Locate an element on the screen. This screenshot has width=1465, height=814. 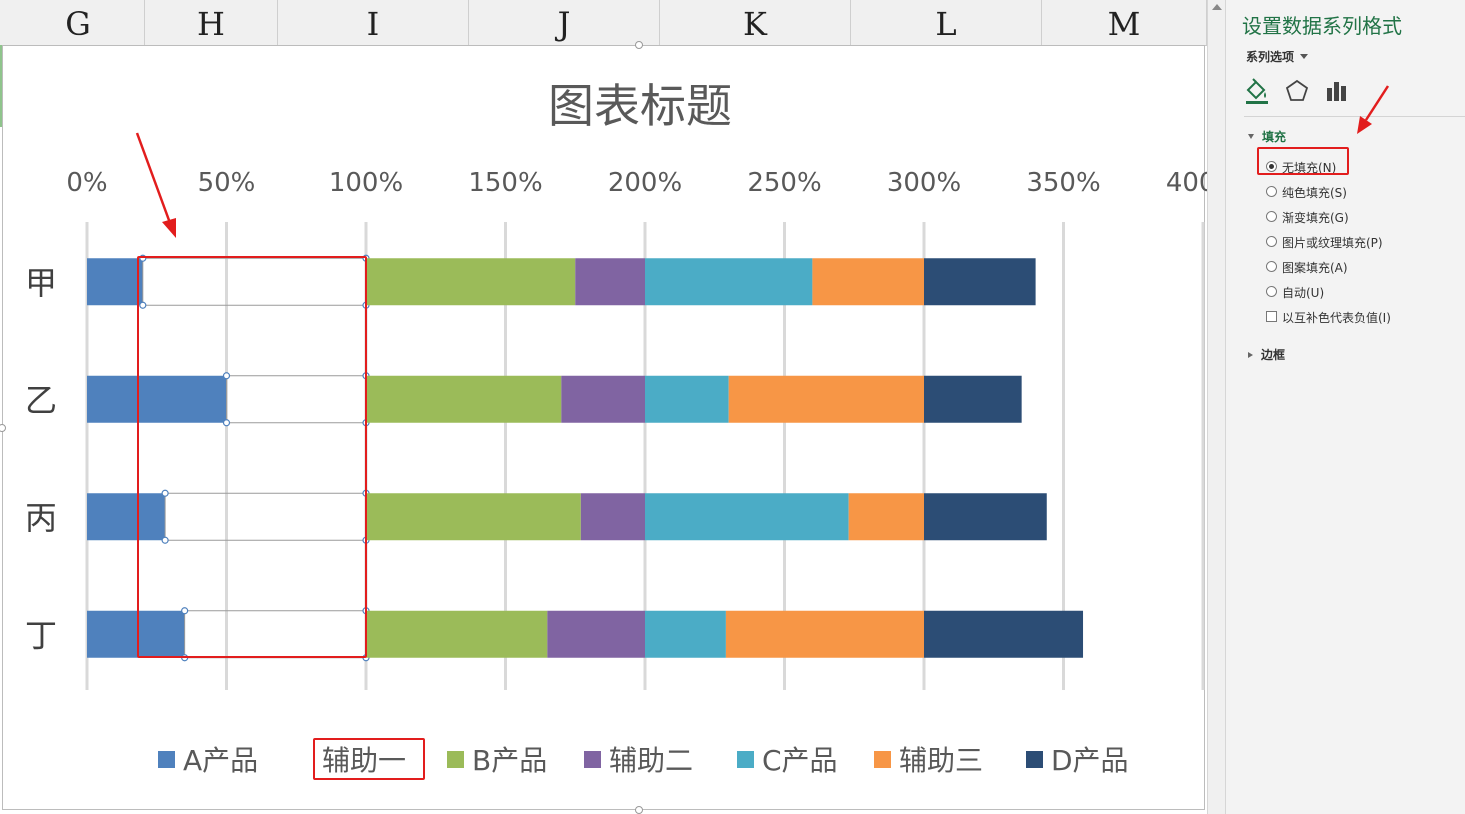
fill-option-label: 渐变填充(G) is located at coordinates (1315, 218).